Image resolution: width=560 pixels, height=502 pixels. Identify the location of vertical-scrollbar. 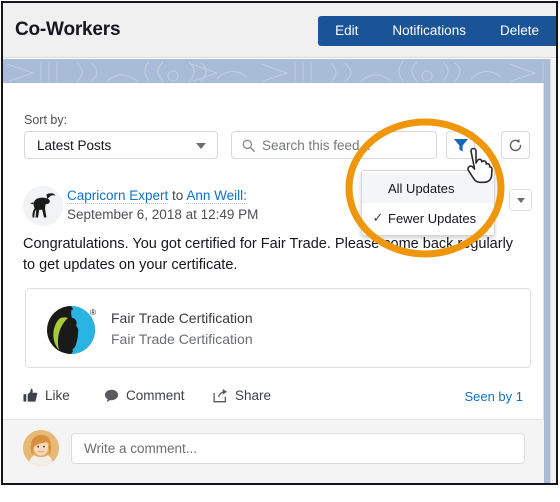
(553, 271).